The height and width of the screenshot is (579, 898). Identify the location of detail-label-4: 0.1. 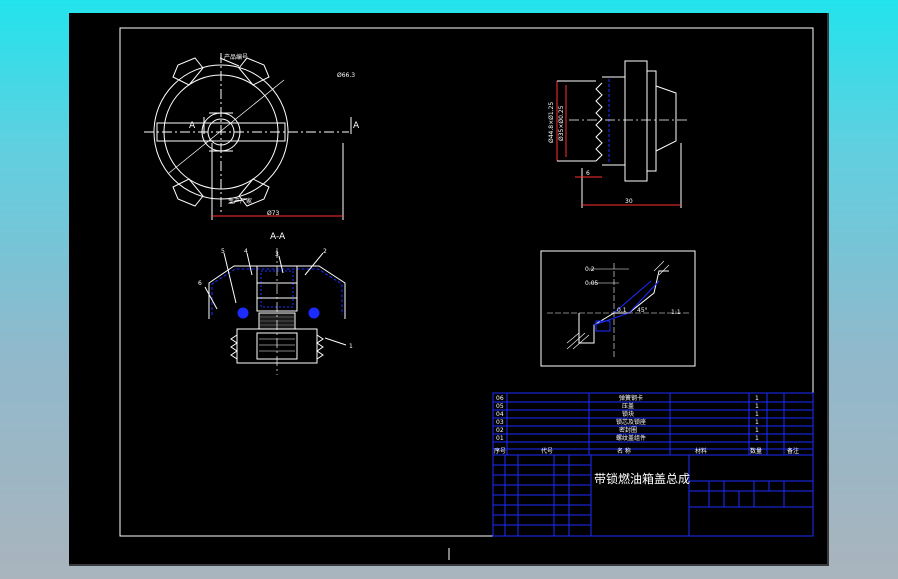
(622, 310).